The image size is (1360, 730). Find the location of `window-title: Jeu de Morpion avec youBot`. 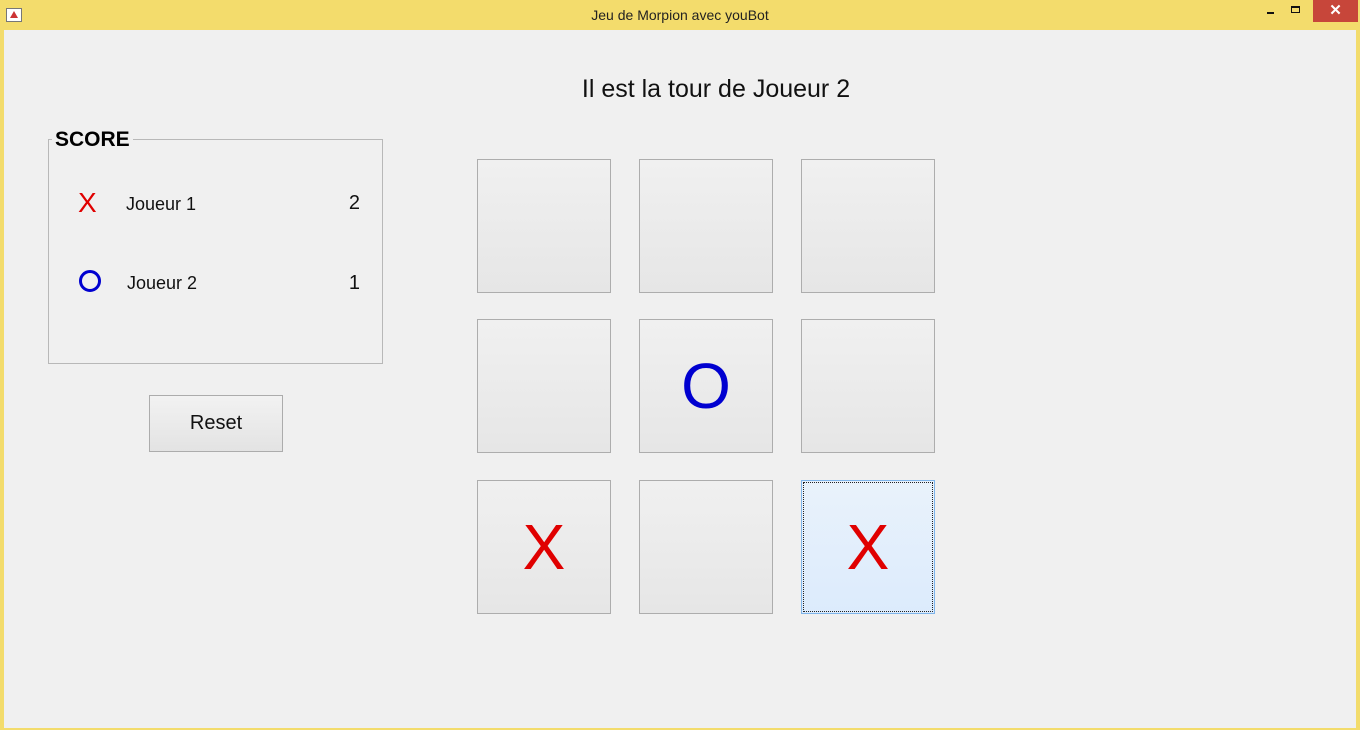

window-title: Jeu de Morpion avec youBot is located at coordinates (680, 15).